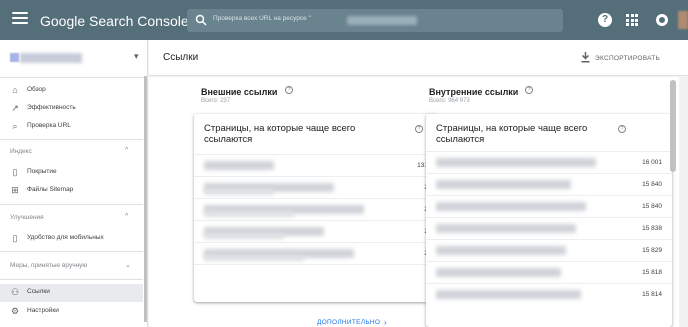 The image size is (688, 327). What do you see at coordinates (38, 291) in the screenshot?
I see `sidebar-item-label: Ссылки` at bounding box center [38, 291].